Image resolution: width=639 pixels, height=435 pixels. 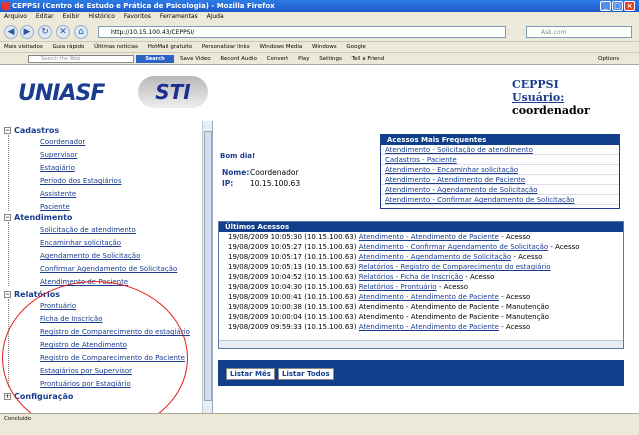 What do you see at coordinates (61, 93) in the screenshot?
I see `uniasf-logo: UNIASF` at bounding box center [61, 93].